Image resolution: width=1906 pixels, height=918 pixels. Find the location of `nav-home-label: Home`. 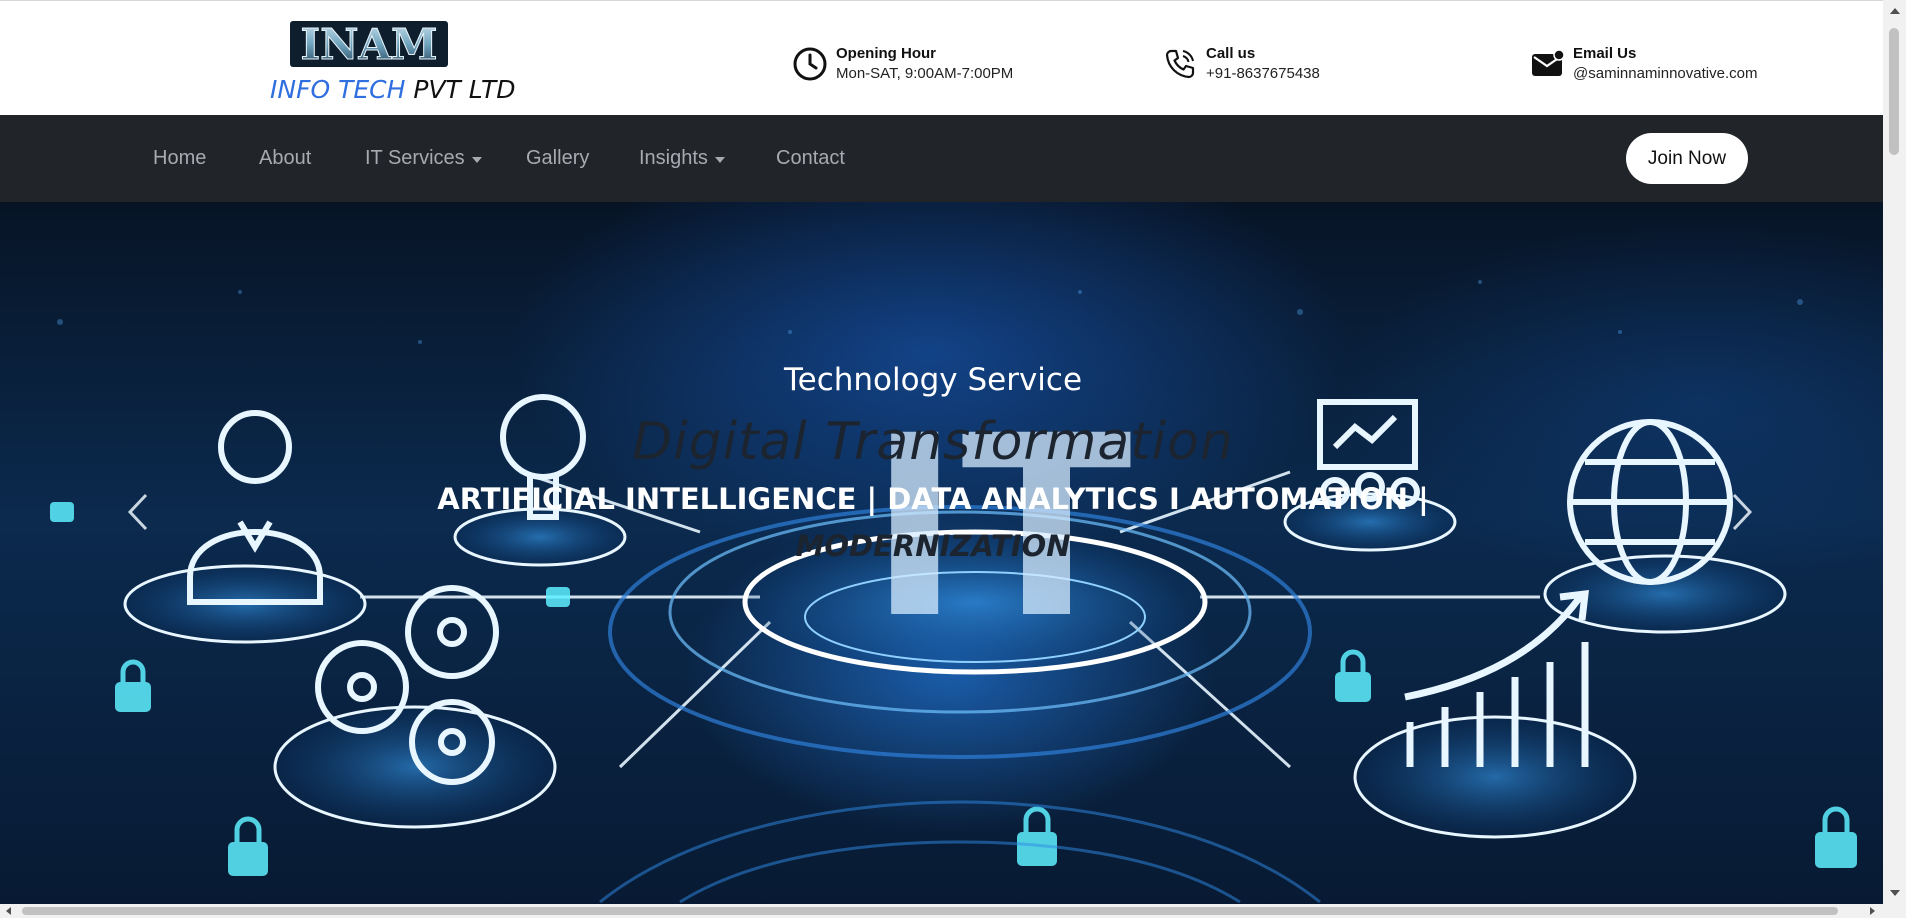

nav-home-label: Home is located at coordinates (180, 158).